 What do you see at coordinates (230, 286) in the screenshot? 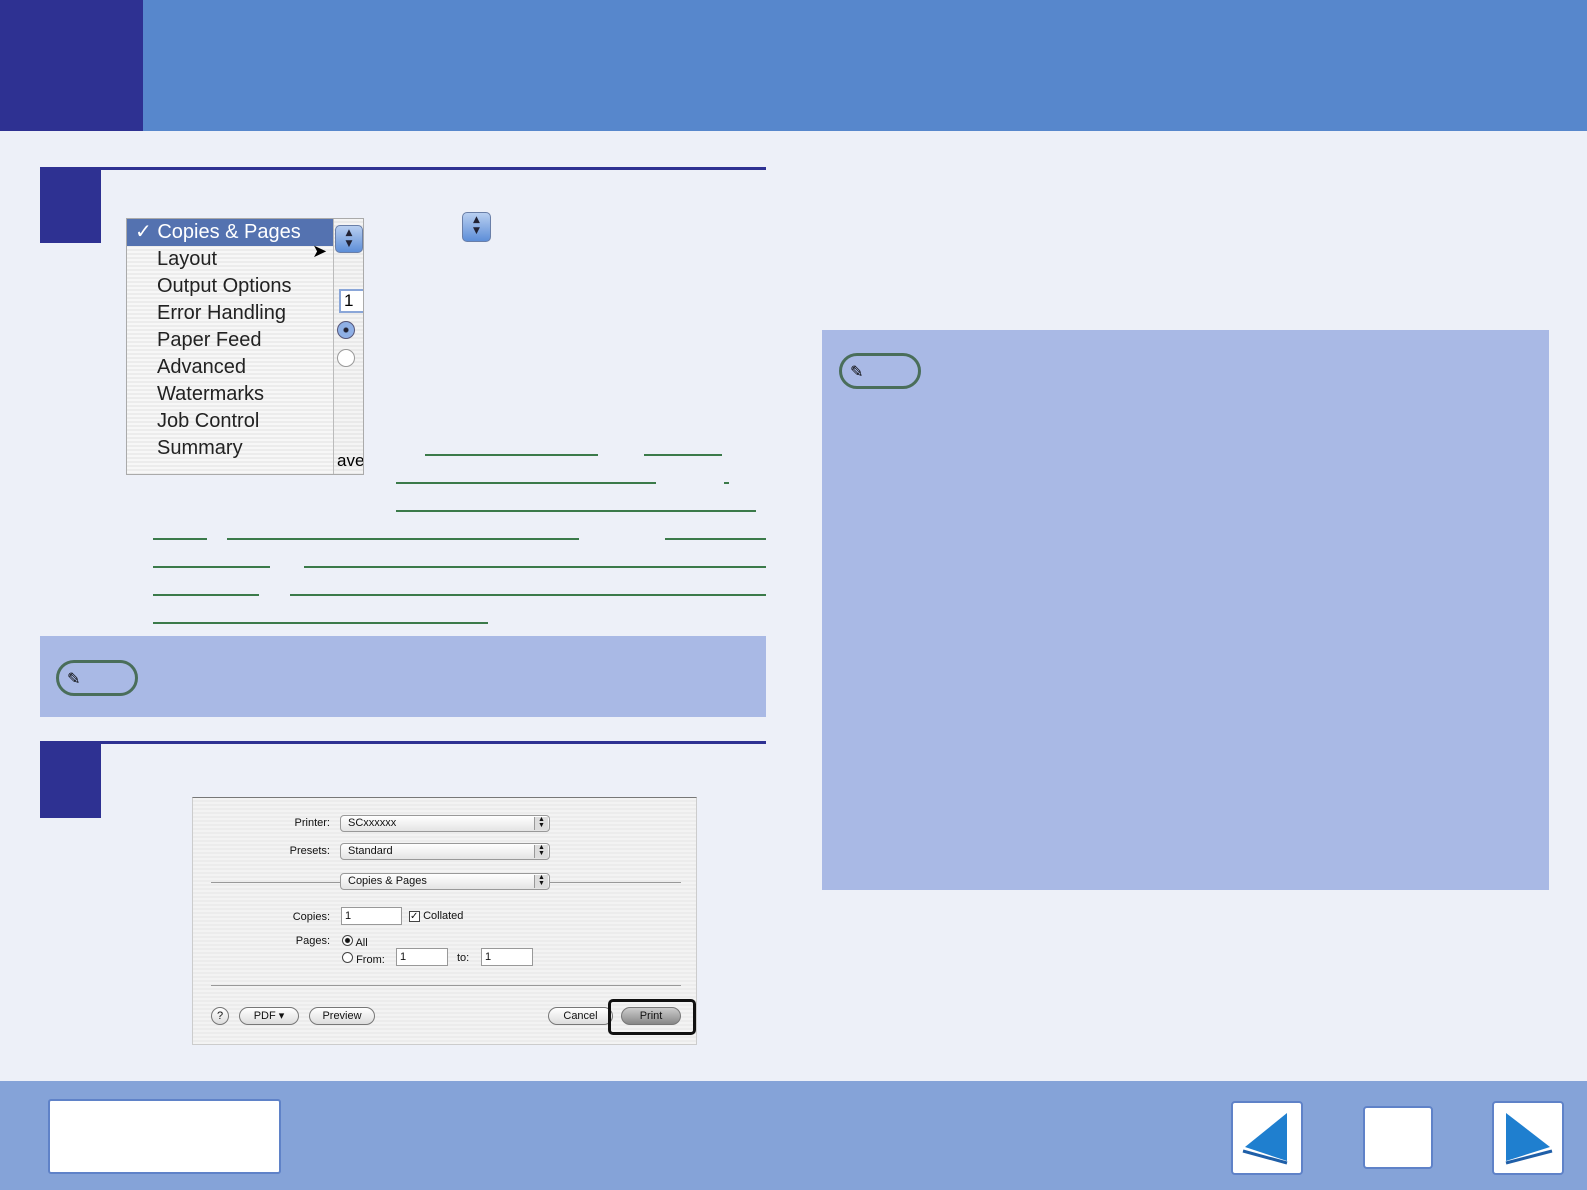
I see `menu-item-output-options: Output Options` at bounding box center [230, 286].